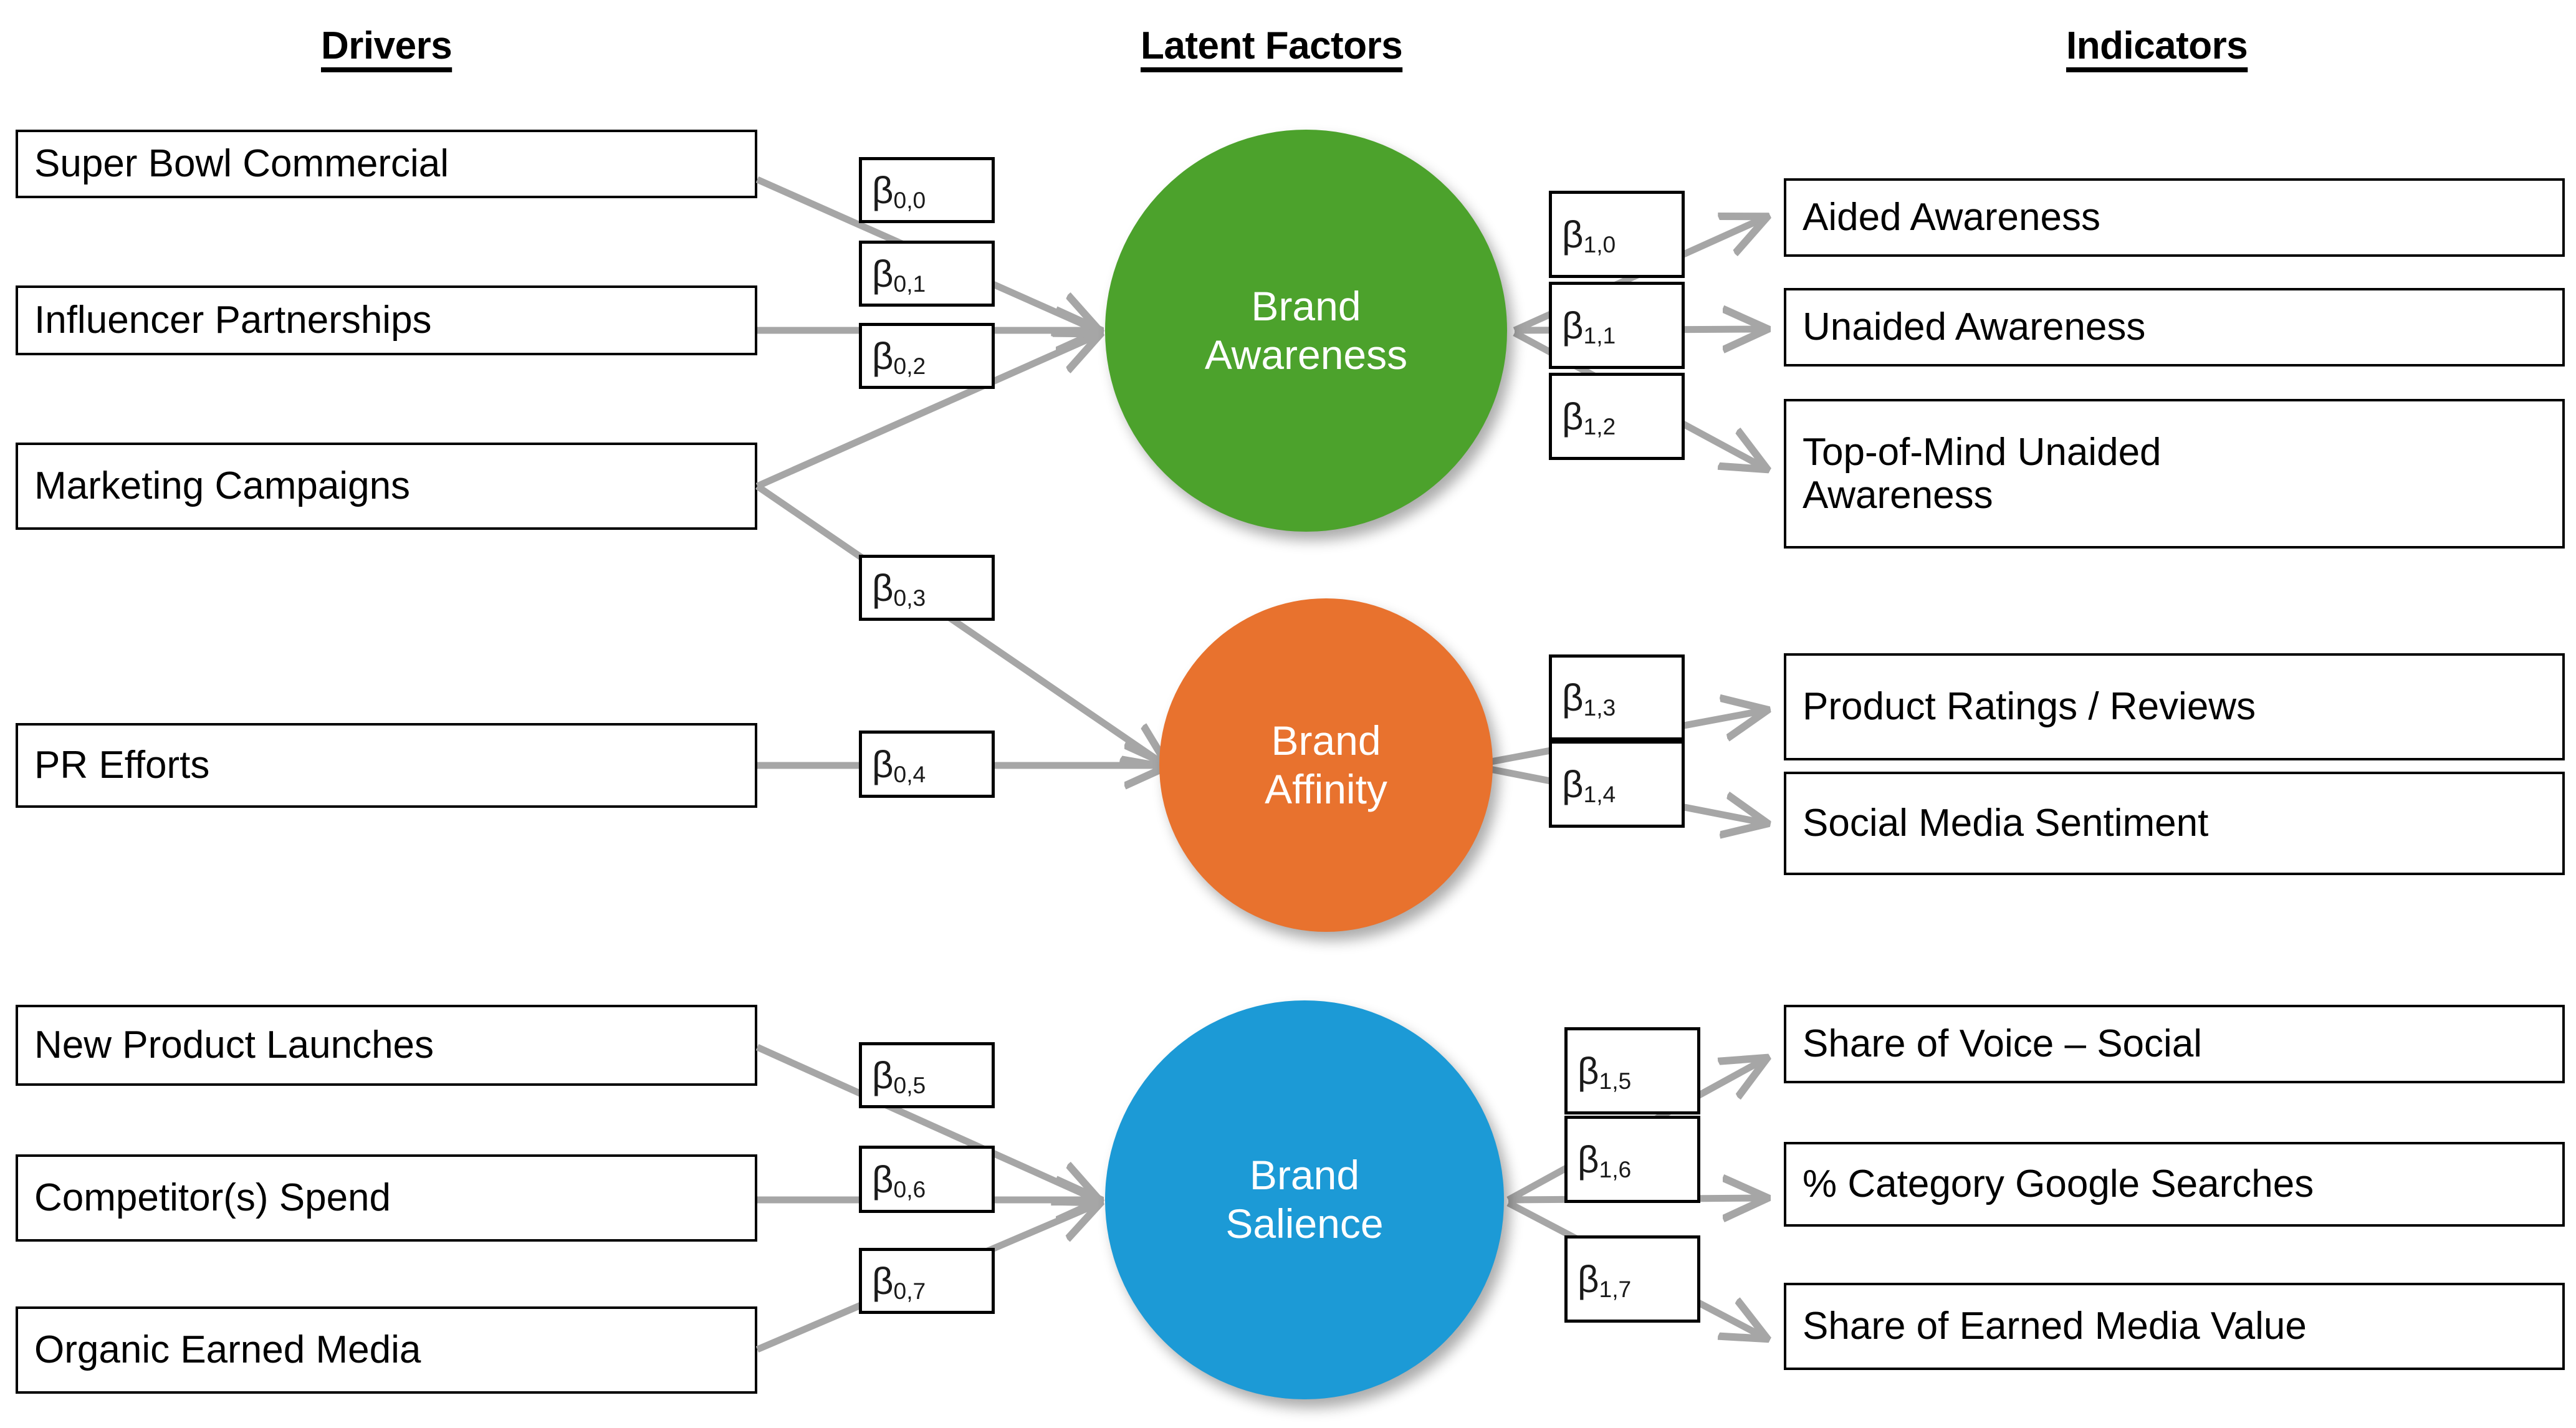 The image size is (2576, 1428). Describe the element at coordinates (899, 191) in the screenshot. I see `coefficient-label: β0,0` at that location.